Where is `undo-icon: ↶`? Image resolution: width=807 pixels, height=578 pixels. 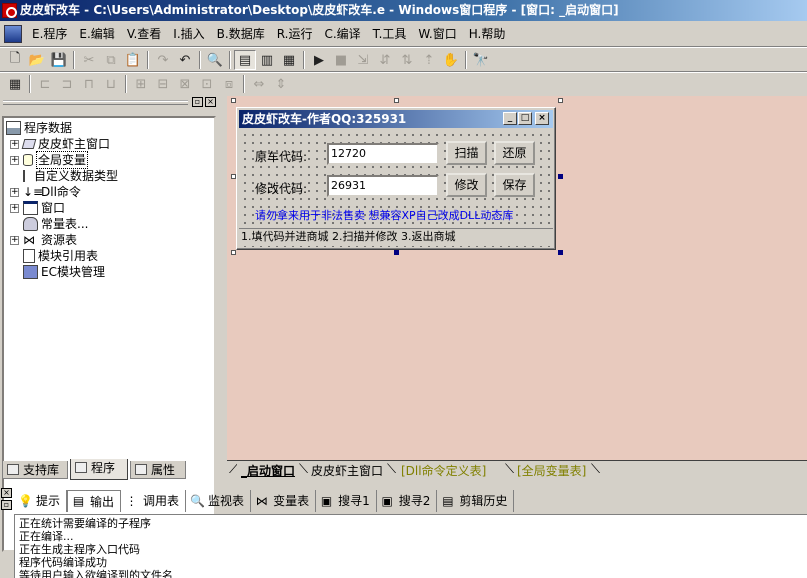
undo-icon: ↶ is located at coordinates (185, 60).